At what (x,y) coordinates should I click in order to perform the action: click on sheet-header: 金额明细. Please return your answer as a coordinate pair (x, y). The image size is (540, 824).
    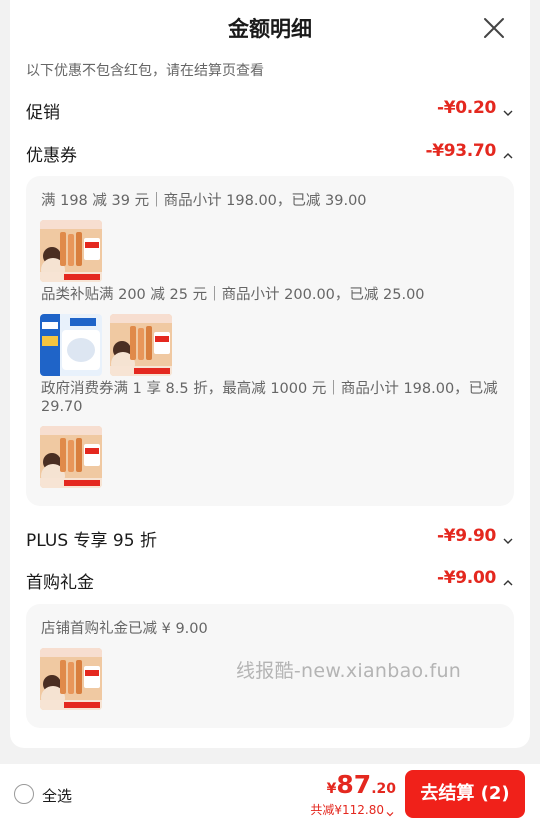
    Looking at the image, I should click on (270, 28).